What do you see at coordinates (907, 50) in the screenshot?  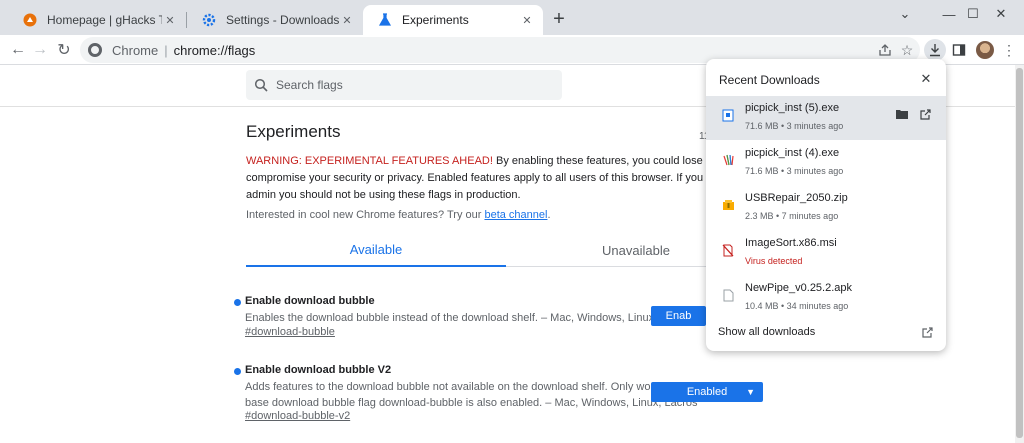 I see `bookmark-star-icon: ☆` at bounding box center [907, 50].